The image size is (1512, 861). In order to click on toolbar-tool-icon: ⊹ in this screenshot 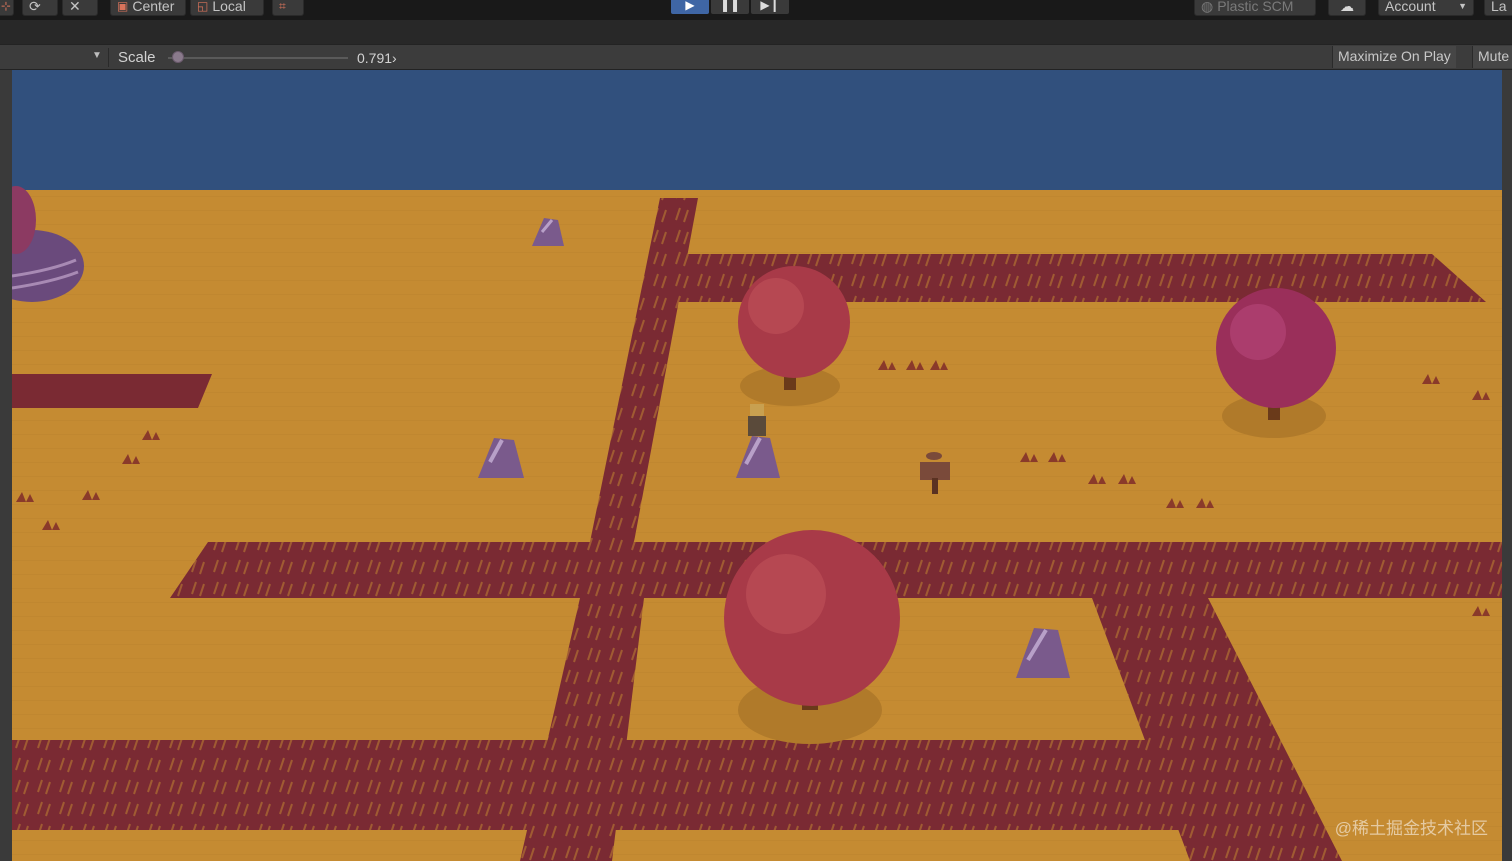, I will do `click(7, 8)`.